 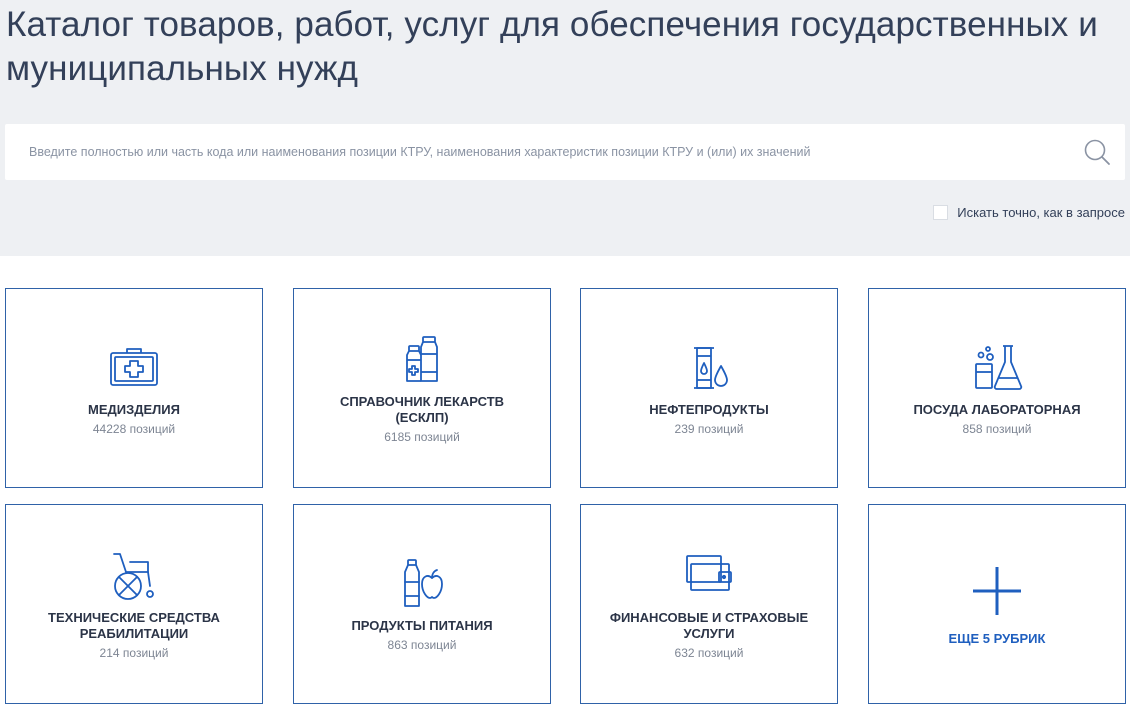 I want to click on lab-flask-icon, so click(x=997, y=368).